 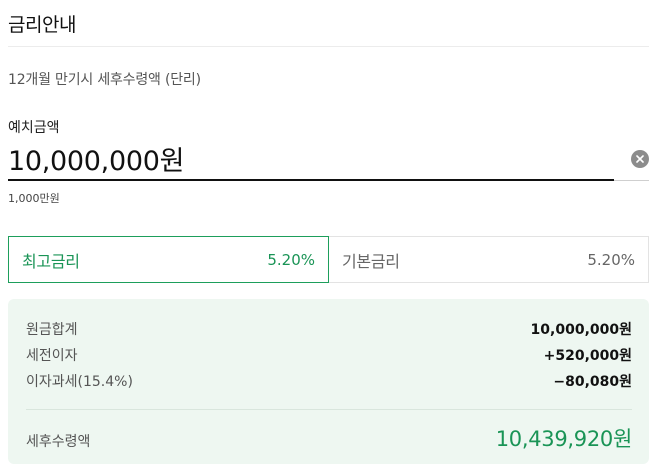 I want to click on tab-base-rate-label: 기본금리, so click(x=371, y=261).